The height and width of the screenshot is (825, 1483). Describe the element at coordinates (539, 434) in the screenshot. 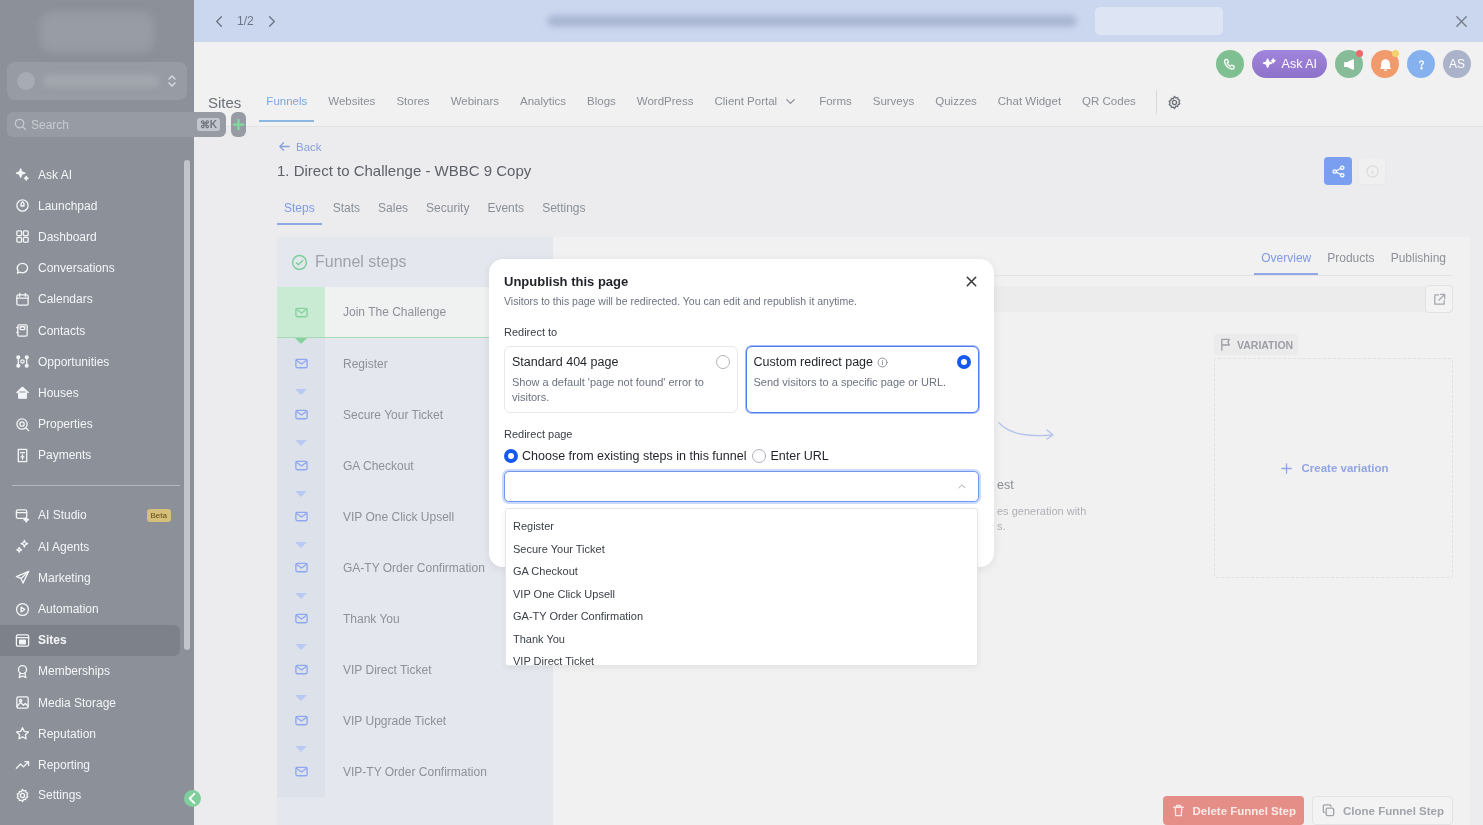

I see `field-label: Redirect page` at that location.